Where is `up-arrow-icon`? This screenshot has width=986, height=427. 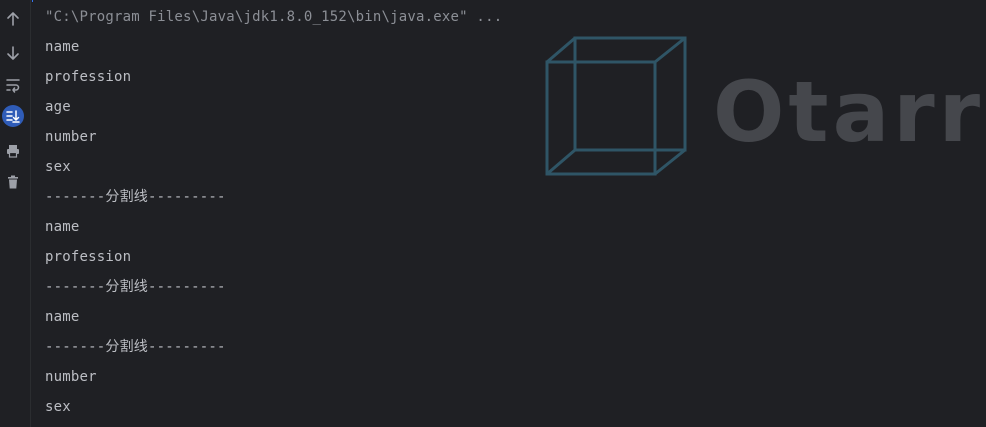
up-arrow-icon is located at coordinates (13, 19).